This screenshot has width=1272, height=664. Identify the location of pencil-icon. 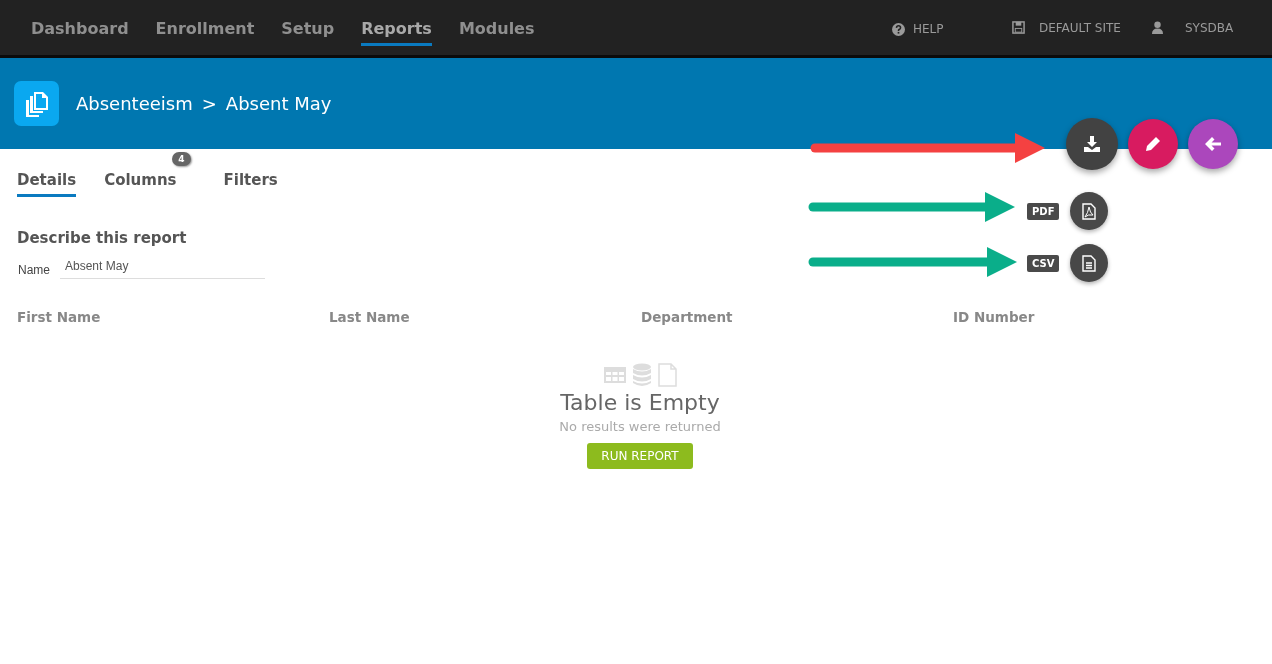
(1153, 144).